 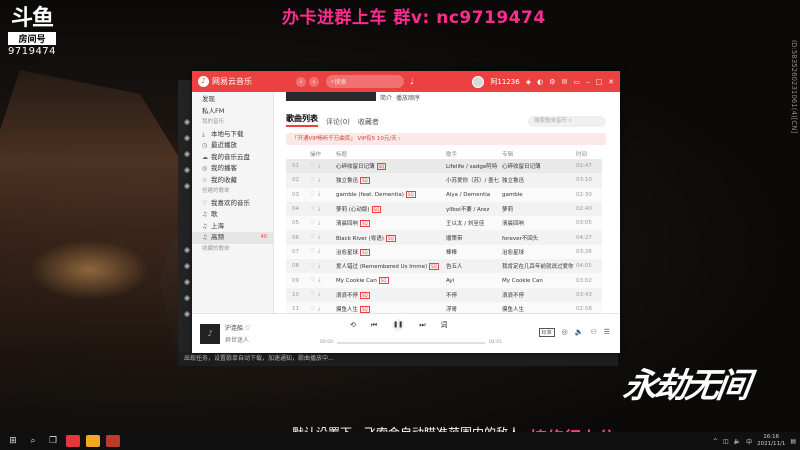 What do you see at coordinates (298, 180) in the screenshot?
I see `song-index: 02` at bounding box center [298, 180].